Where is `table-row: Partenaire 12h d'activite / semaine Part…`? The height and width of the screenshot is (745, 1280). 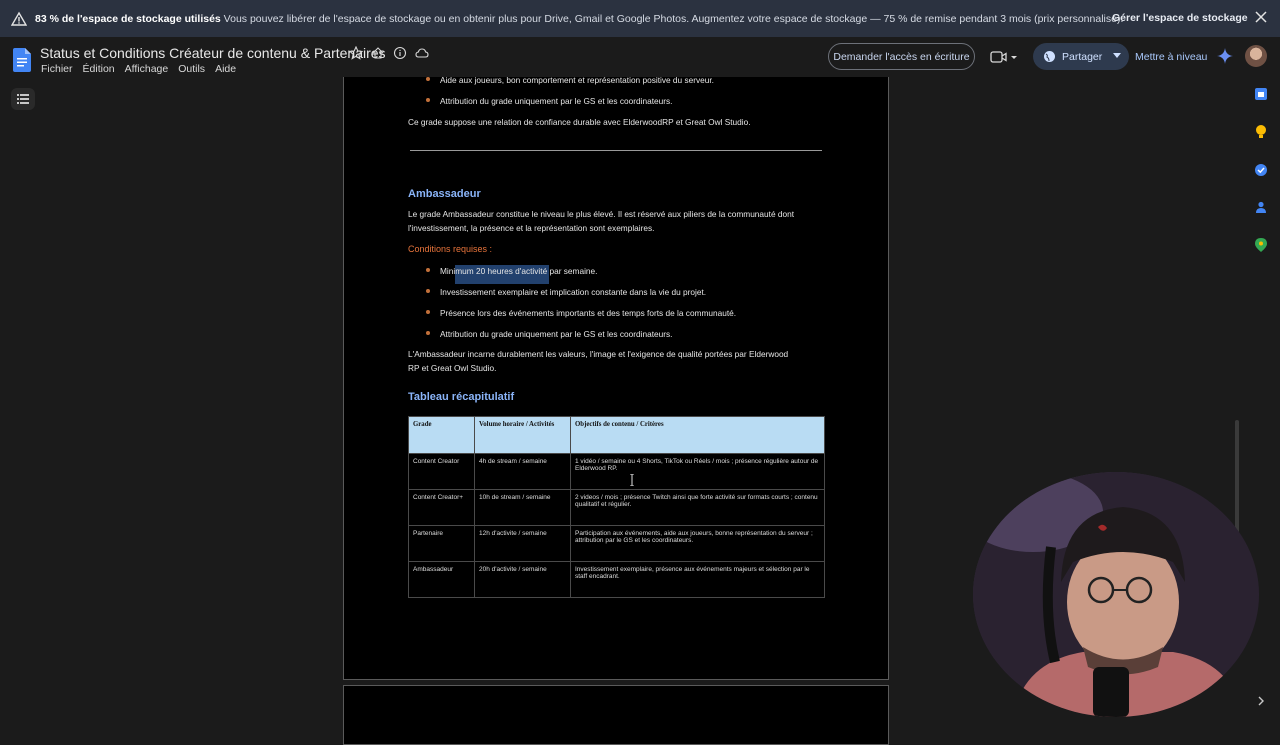
table-row: Partenaire 12h d'activite / semaine Part… is located at coordinates (616, 543).